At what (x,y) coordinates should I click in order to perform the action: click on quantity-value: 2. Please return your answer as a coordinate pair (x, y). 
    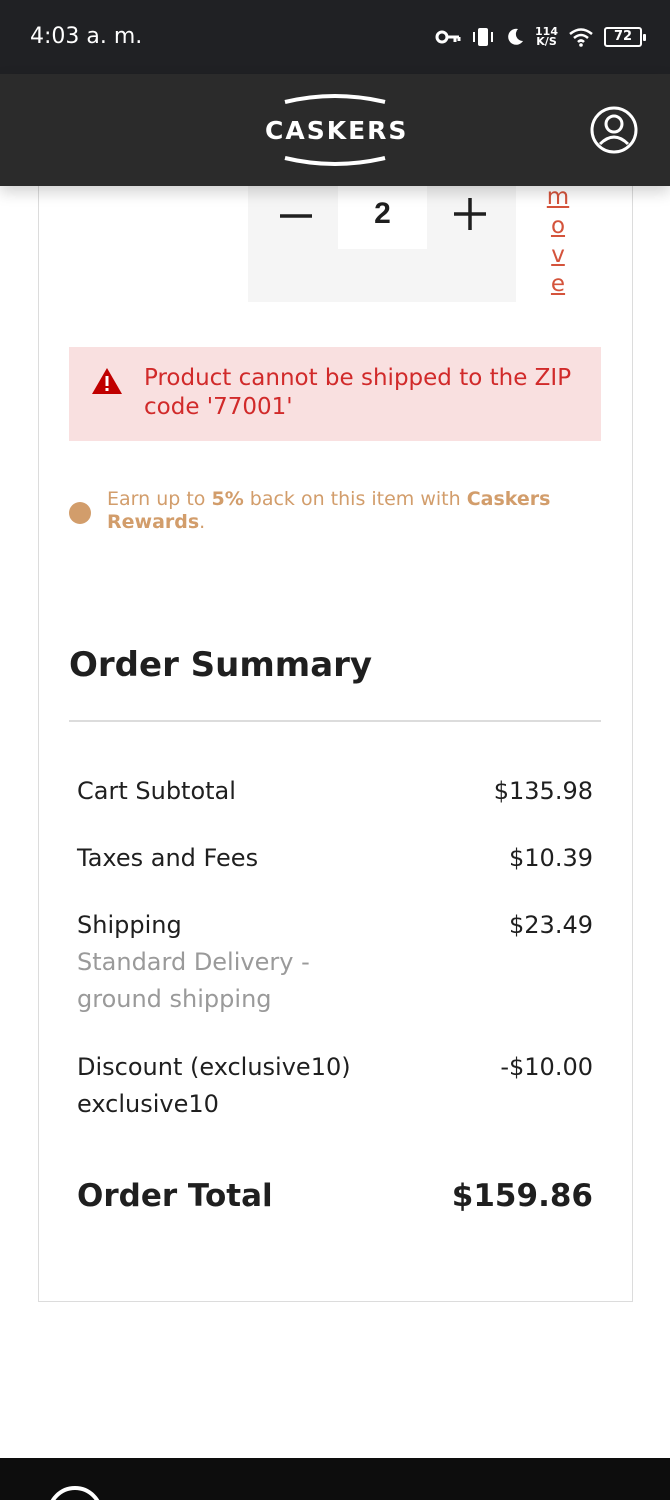
    Looking at the image, I should click on (382, 213).